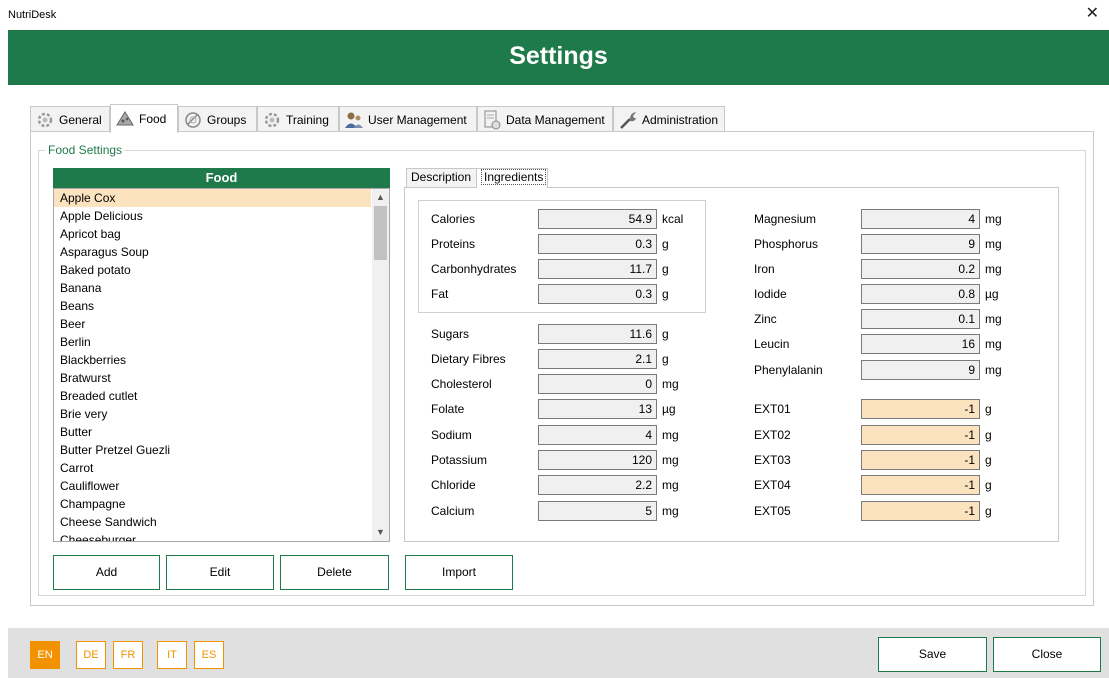  I want to click on food-list-item: Brie very, so click(212, 414).